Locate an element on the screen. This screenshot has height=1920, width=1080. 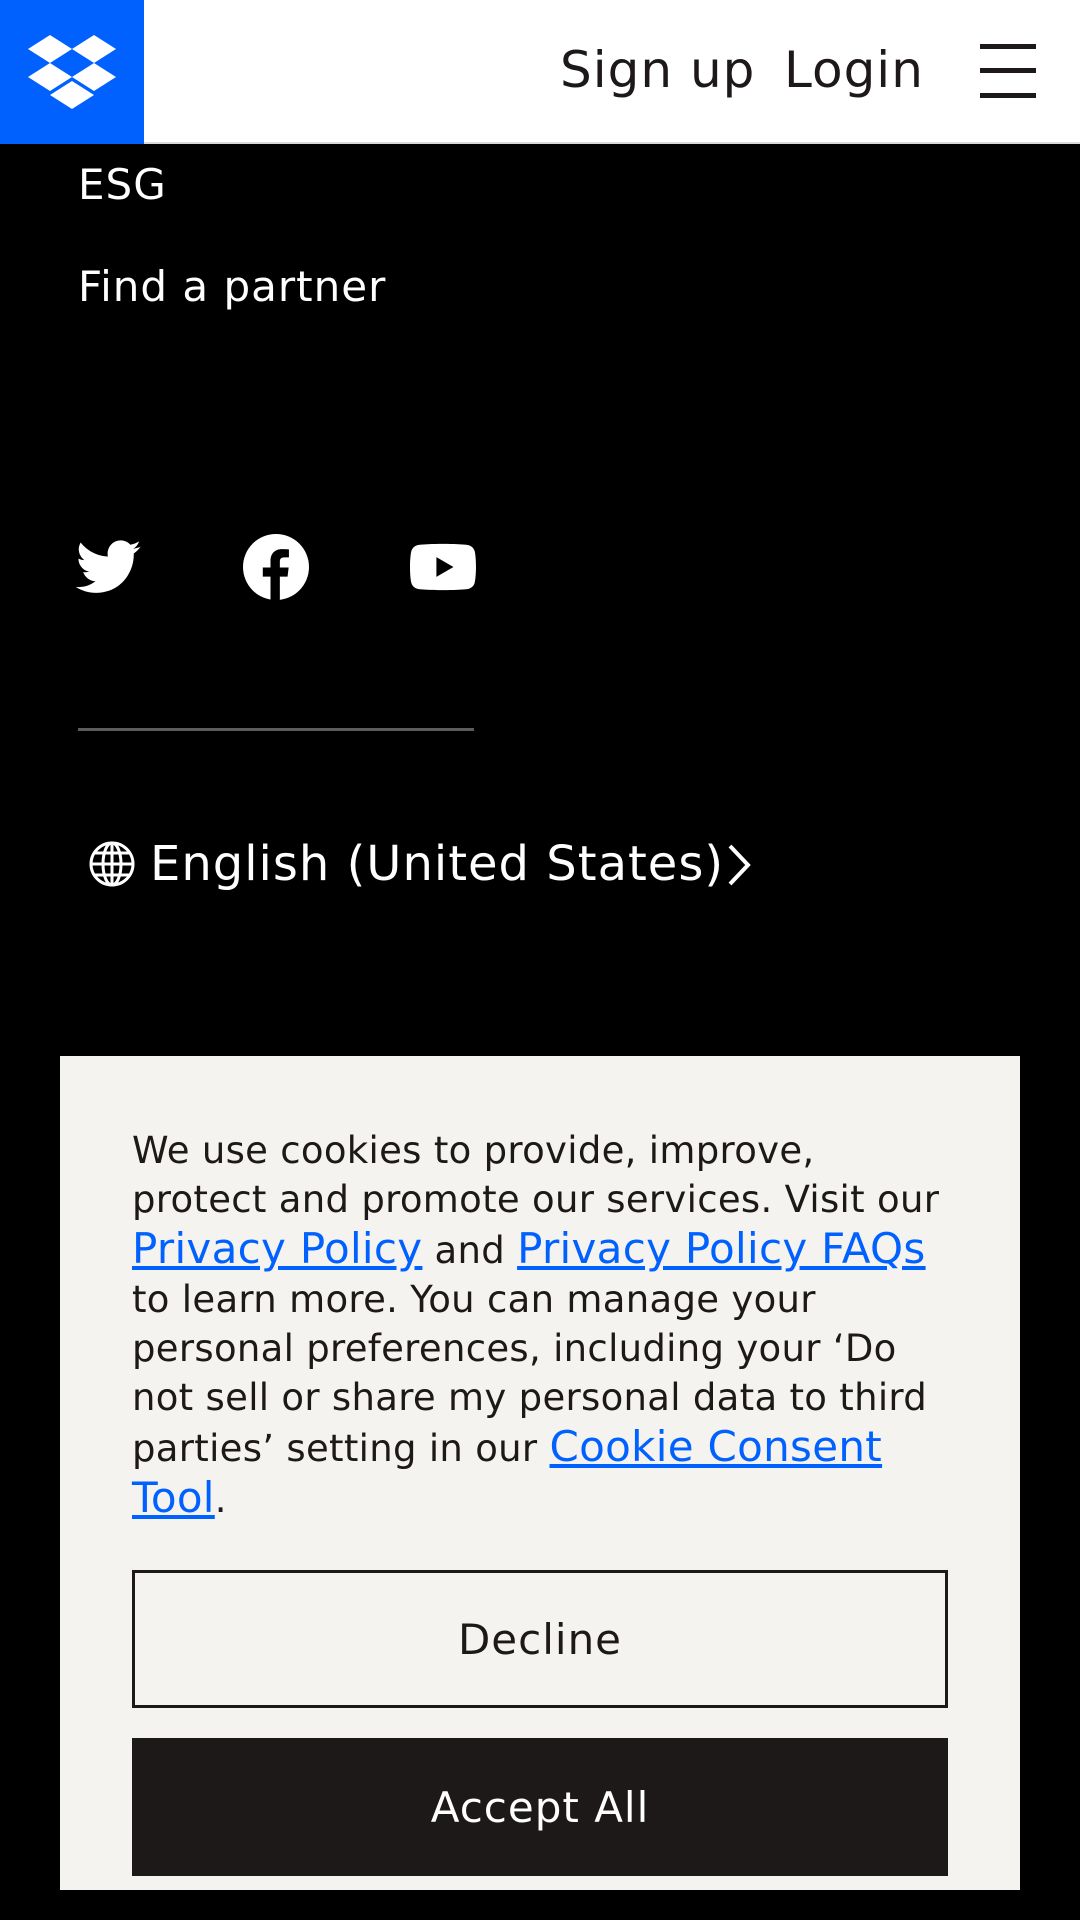
facebook-icon is located at coordinates (276, 567).